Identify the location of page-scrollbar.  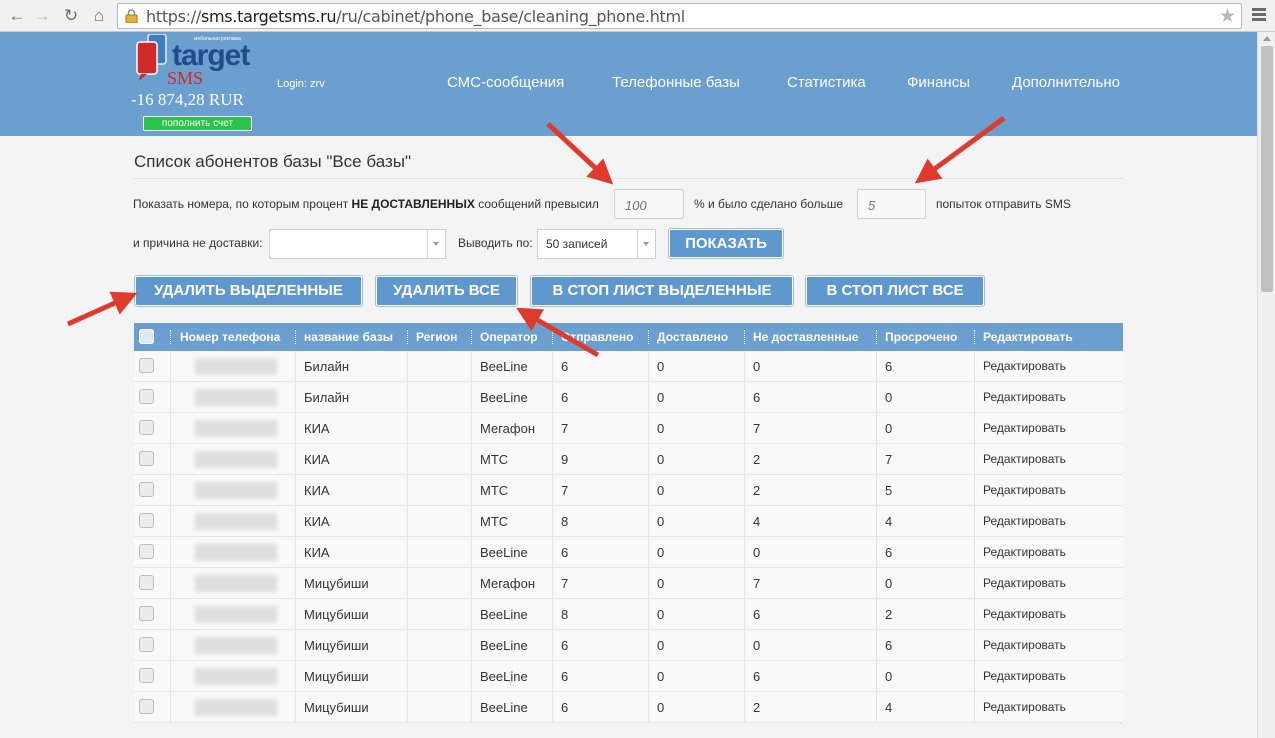
(1266, 385).